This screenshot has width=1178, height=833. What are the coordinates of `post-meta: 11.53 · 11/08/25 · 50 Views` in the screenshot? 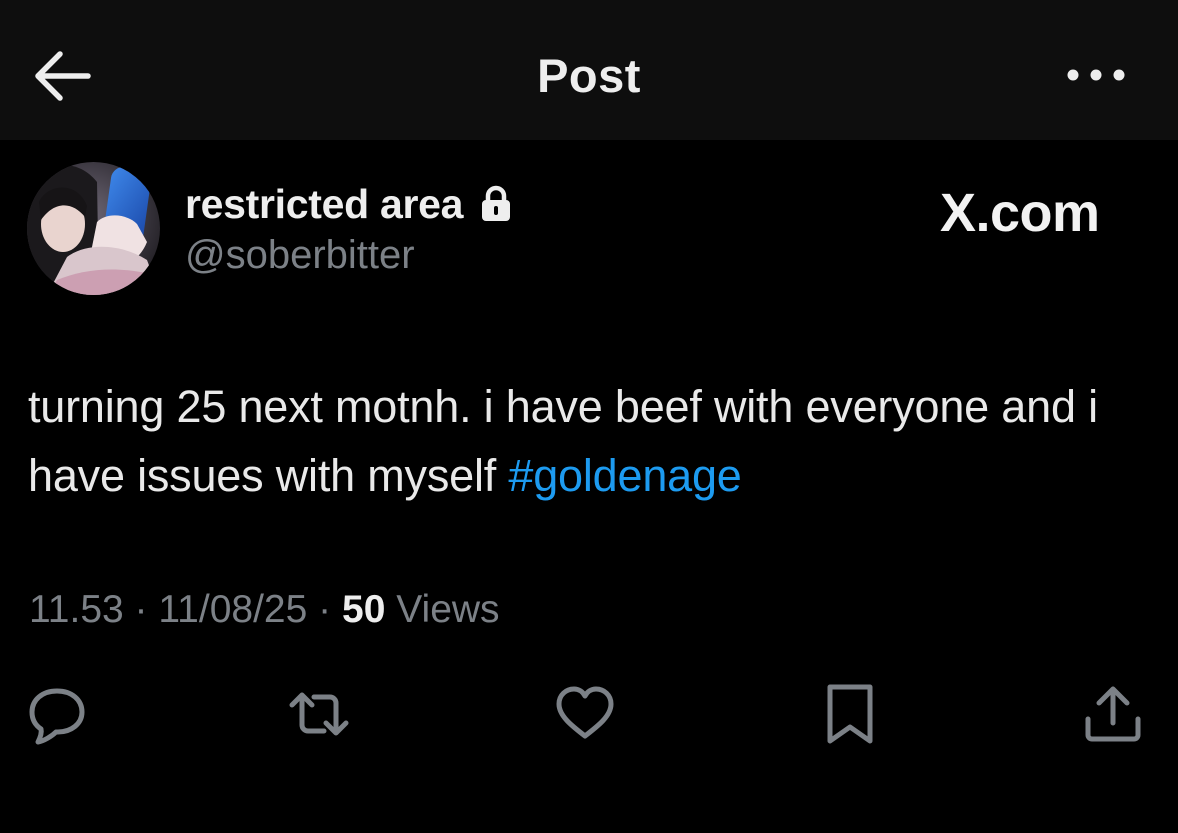 It's located at (264, 610).